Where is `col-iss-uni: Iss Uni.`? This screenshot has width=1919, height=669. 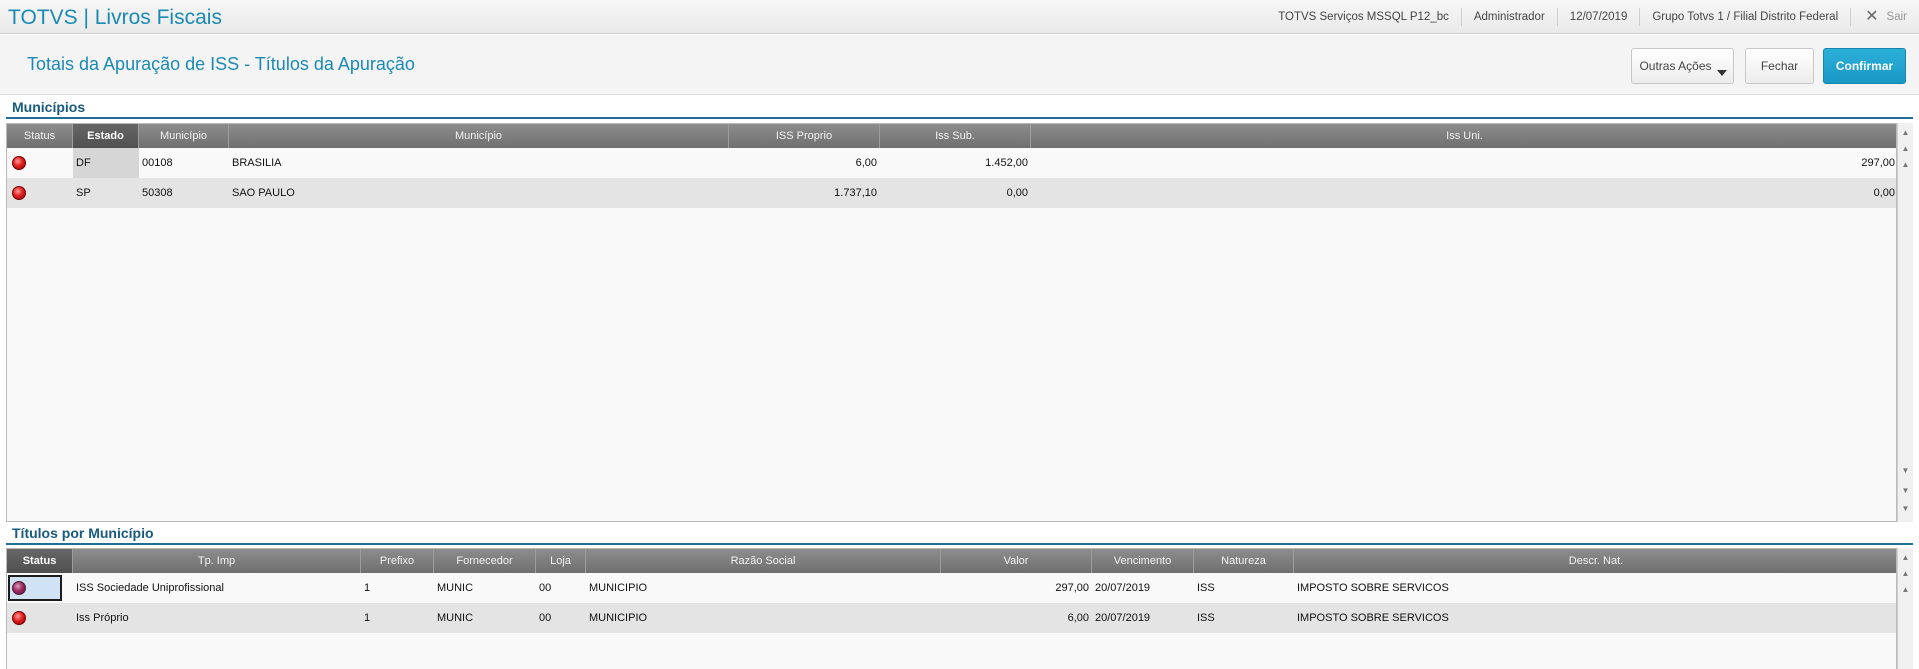
col-iss-uni: Iss Uni. is located at coordinates (1463, 136).